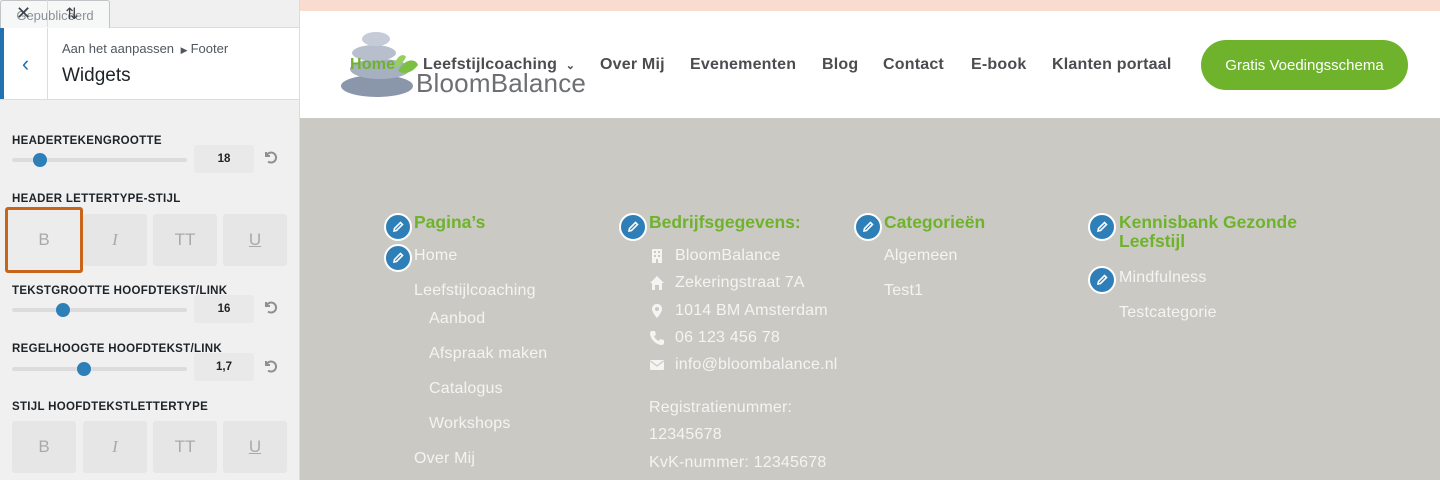 The height and width of the screenshot is (480, 1440). What do you see at coordinates (209, 48) in the screenshot?
I see `breadcrumb-section: Footer` at bounding box center [209, 48].